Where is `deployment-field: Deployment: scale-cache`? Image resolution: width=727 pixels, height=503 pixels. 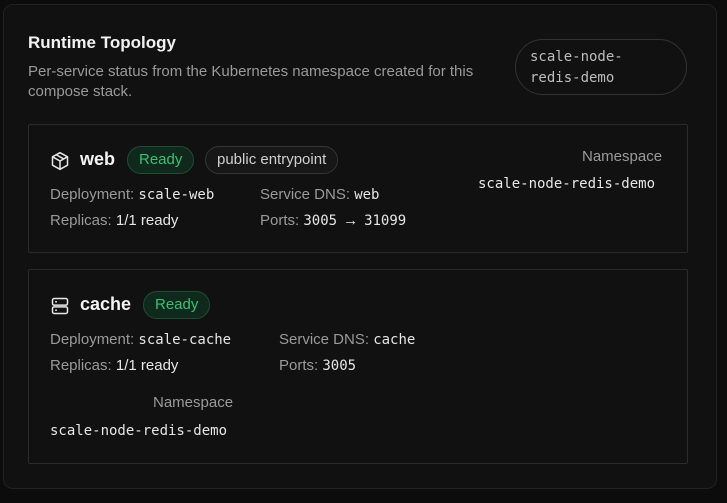 deployment-field: Deployment: scale-cache is located at coordinates (140, 339).